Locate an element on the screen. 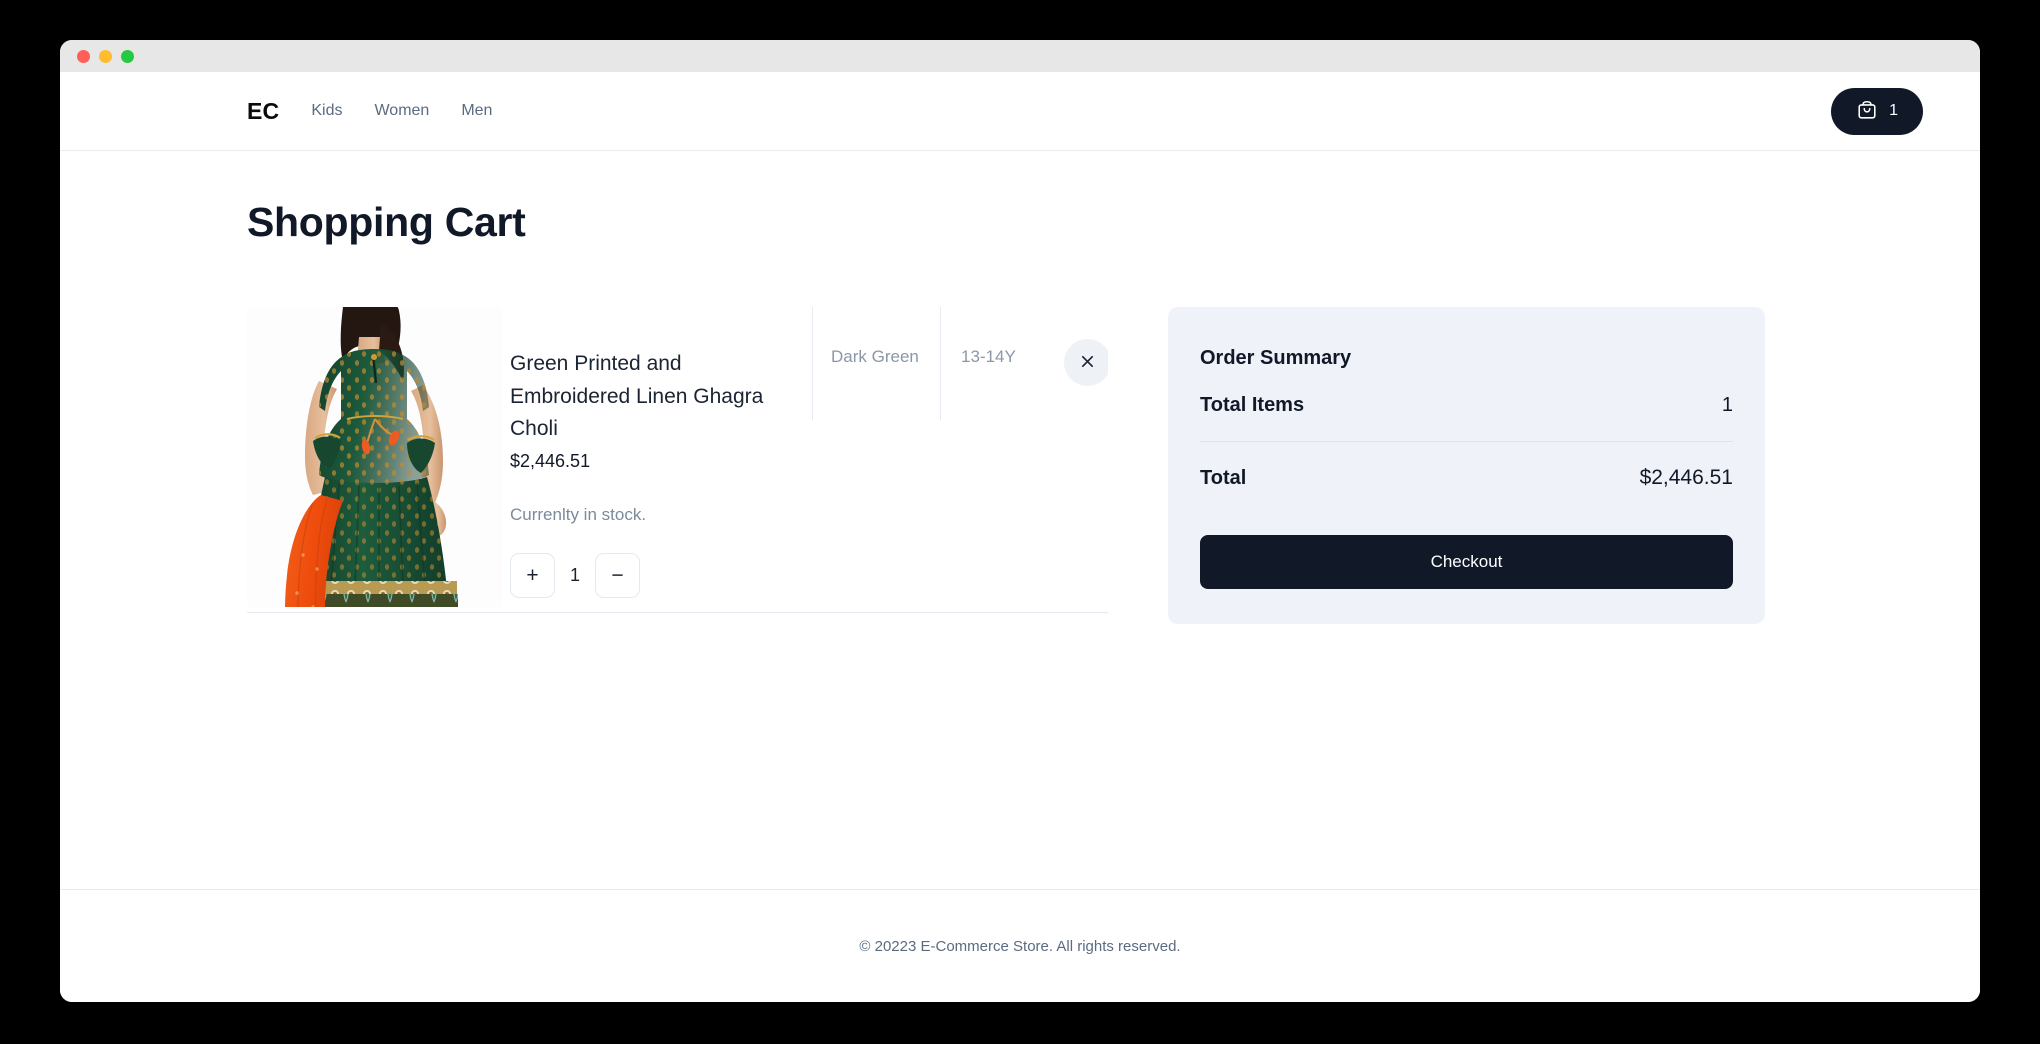 Image resolution: width=2040 pixels, height=1044 pixels. product-color: Dark Green is located at coordinates (876, 363).